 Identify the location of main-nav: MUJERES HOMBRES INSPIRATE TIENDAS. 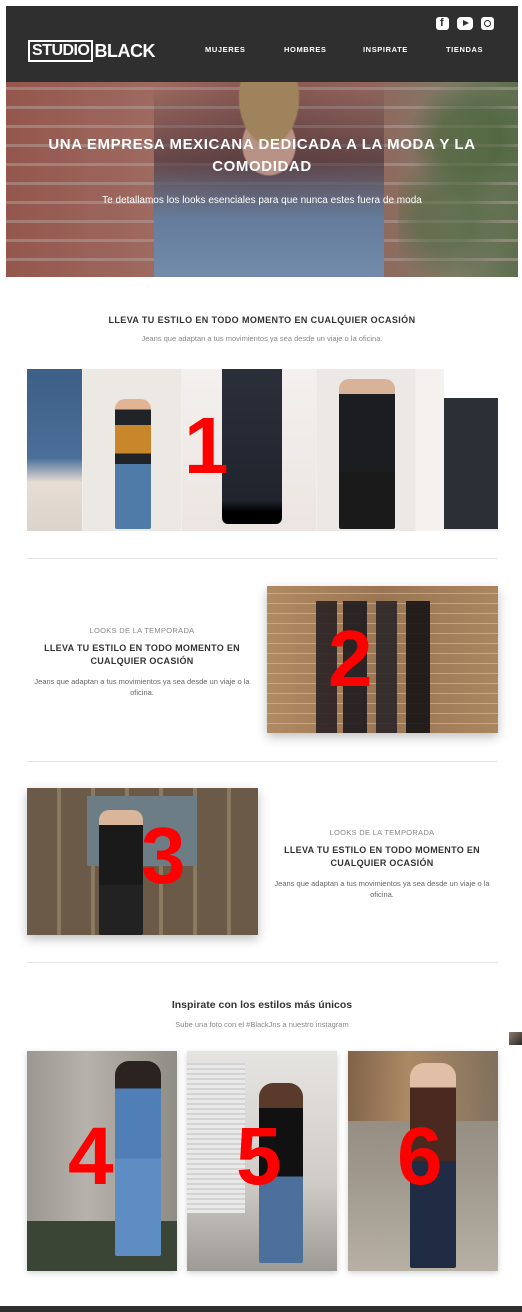
(262, 51).